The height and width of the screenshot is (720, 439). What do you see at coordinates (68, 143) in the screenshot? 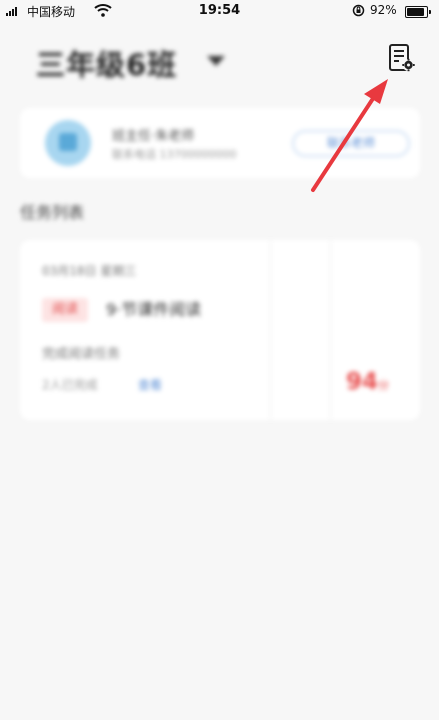
I see `avatar` at bounding box center [68, 143].